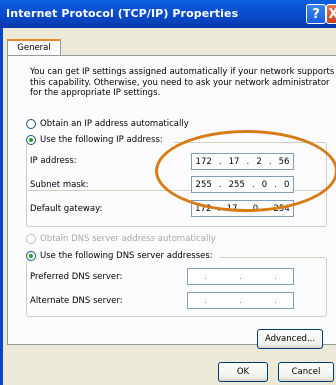 The width and height of the screenshot is (336, 385). Describe the element at coordinates (31, 124) in the screenshot. I see `obtain-ip-auto-radio` at that location.